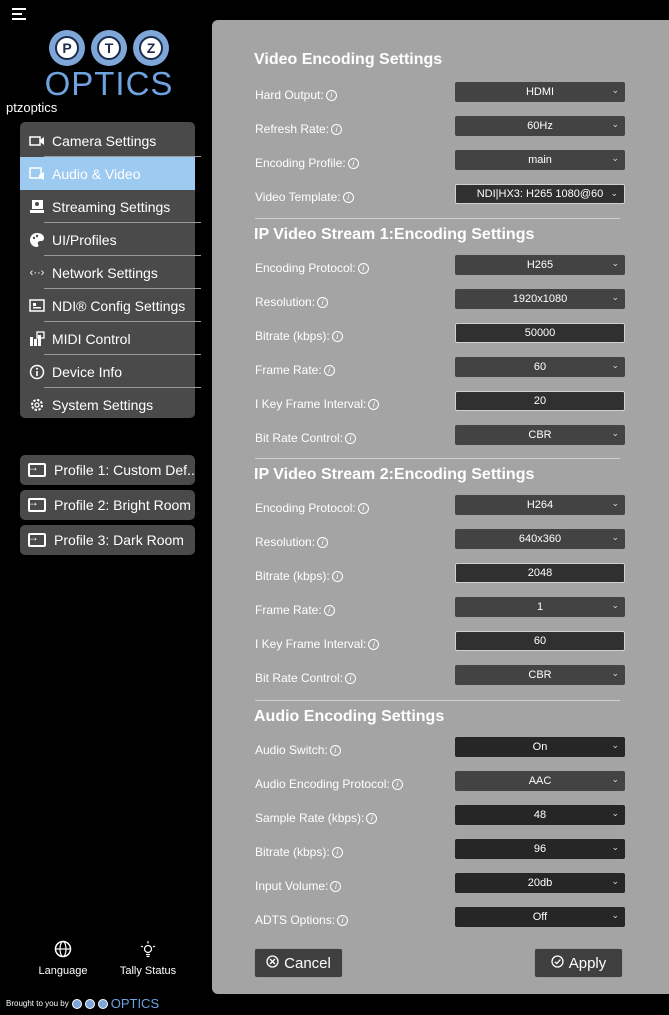 The width and height of the screenshot is (669, 1015). I want to click on stream2-resolution-select: 640x360 ⌄, so click(540, 539).